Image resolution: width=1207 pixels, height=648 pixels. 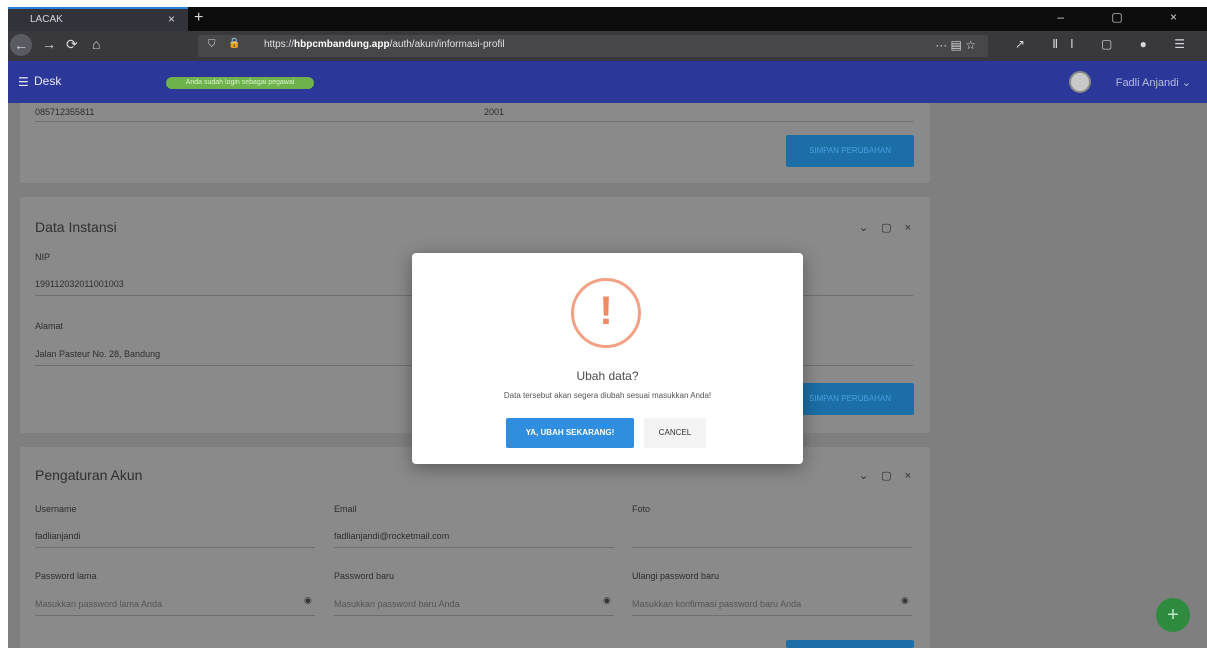 I want to click on alamat-field: Jalan Pasteur No. 28, Bandung, so click(x=97, y=354).